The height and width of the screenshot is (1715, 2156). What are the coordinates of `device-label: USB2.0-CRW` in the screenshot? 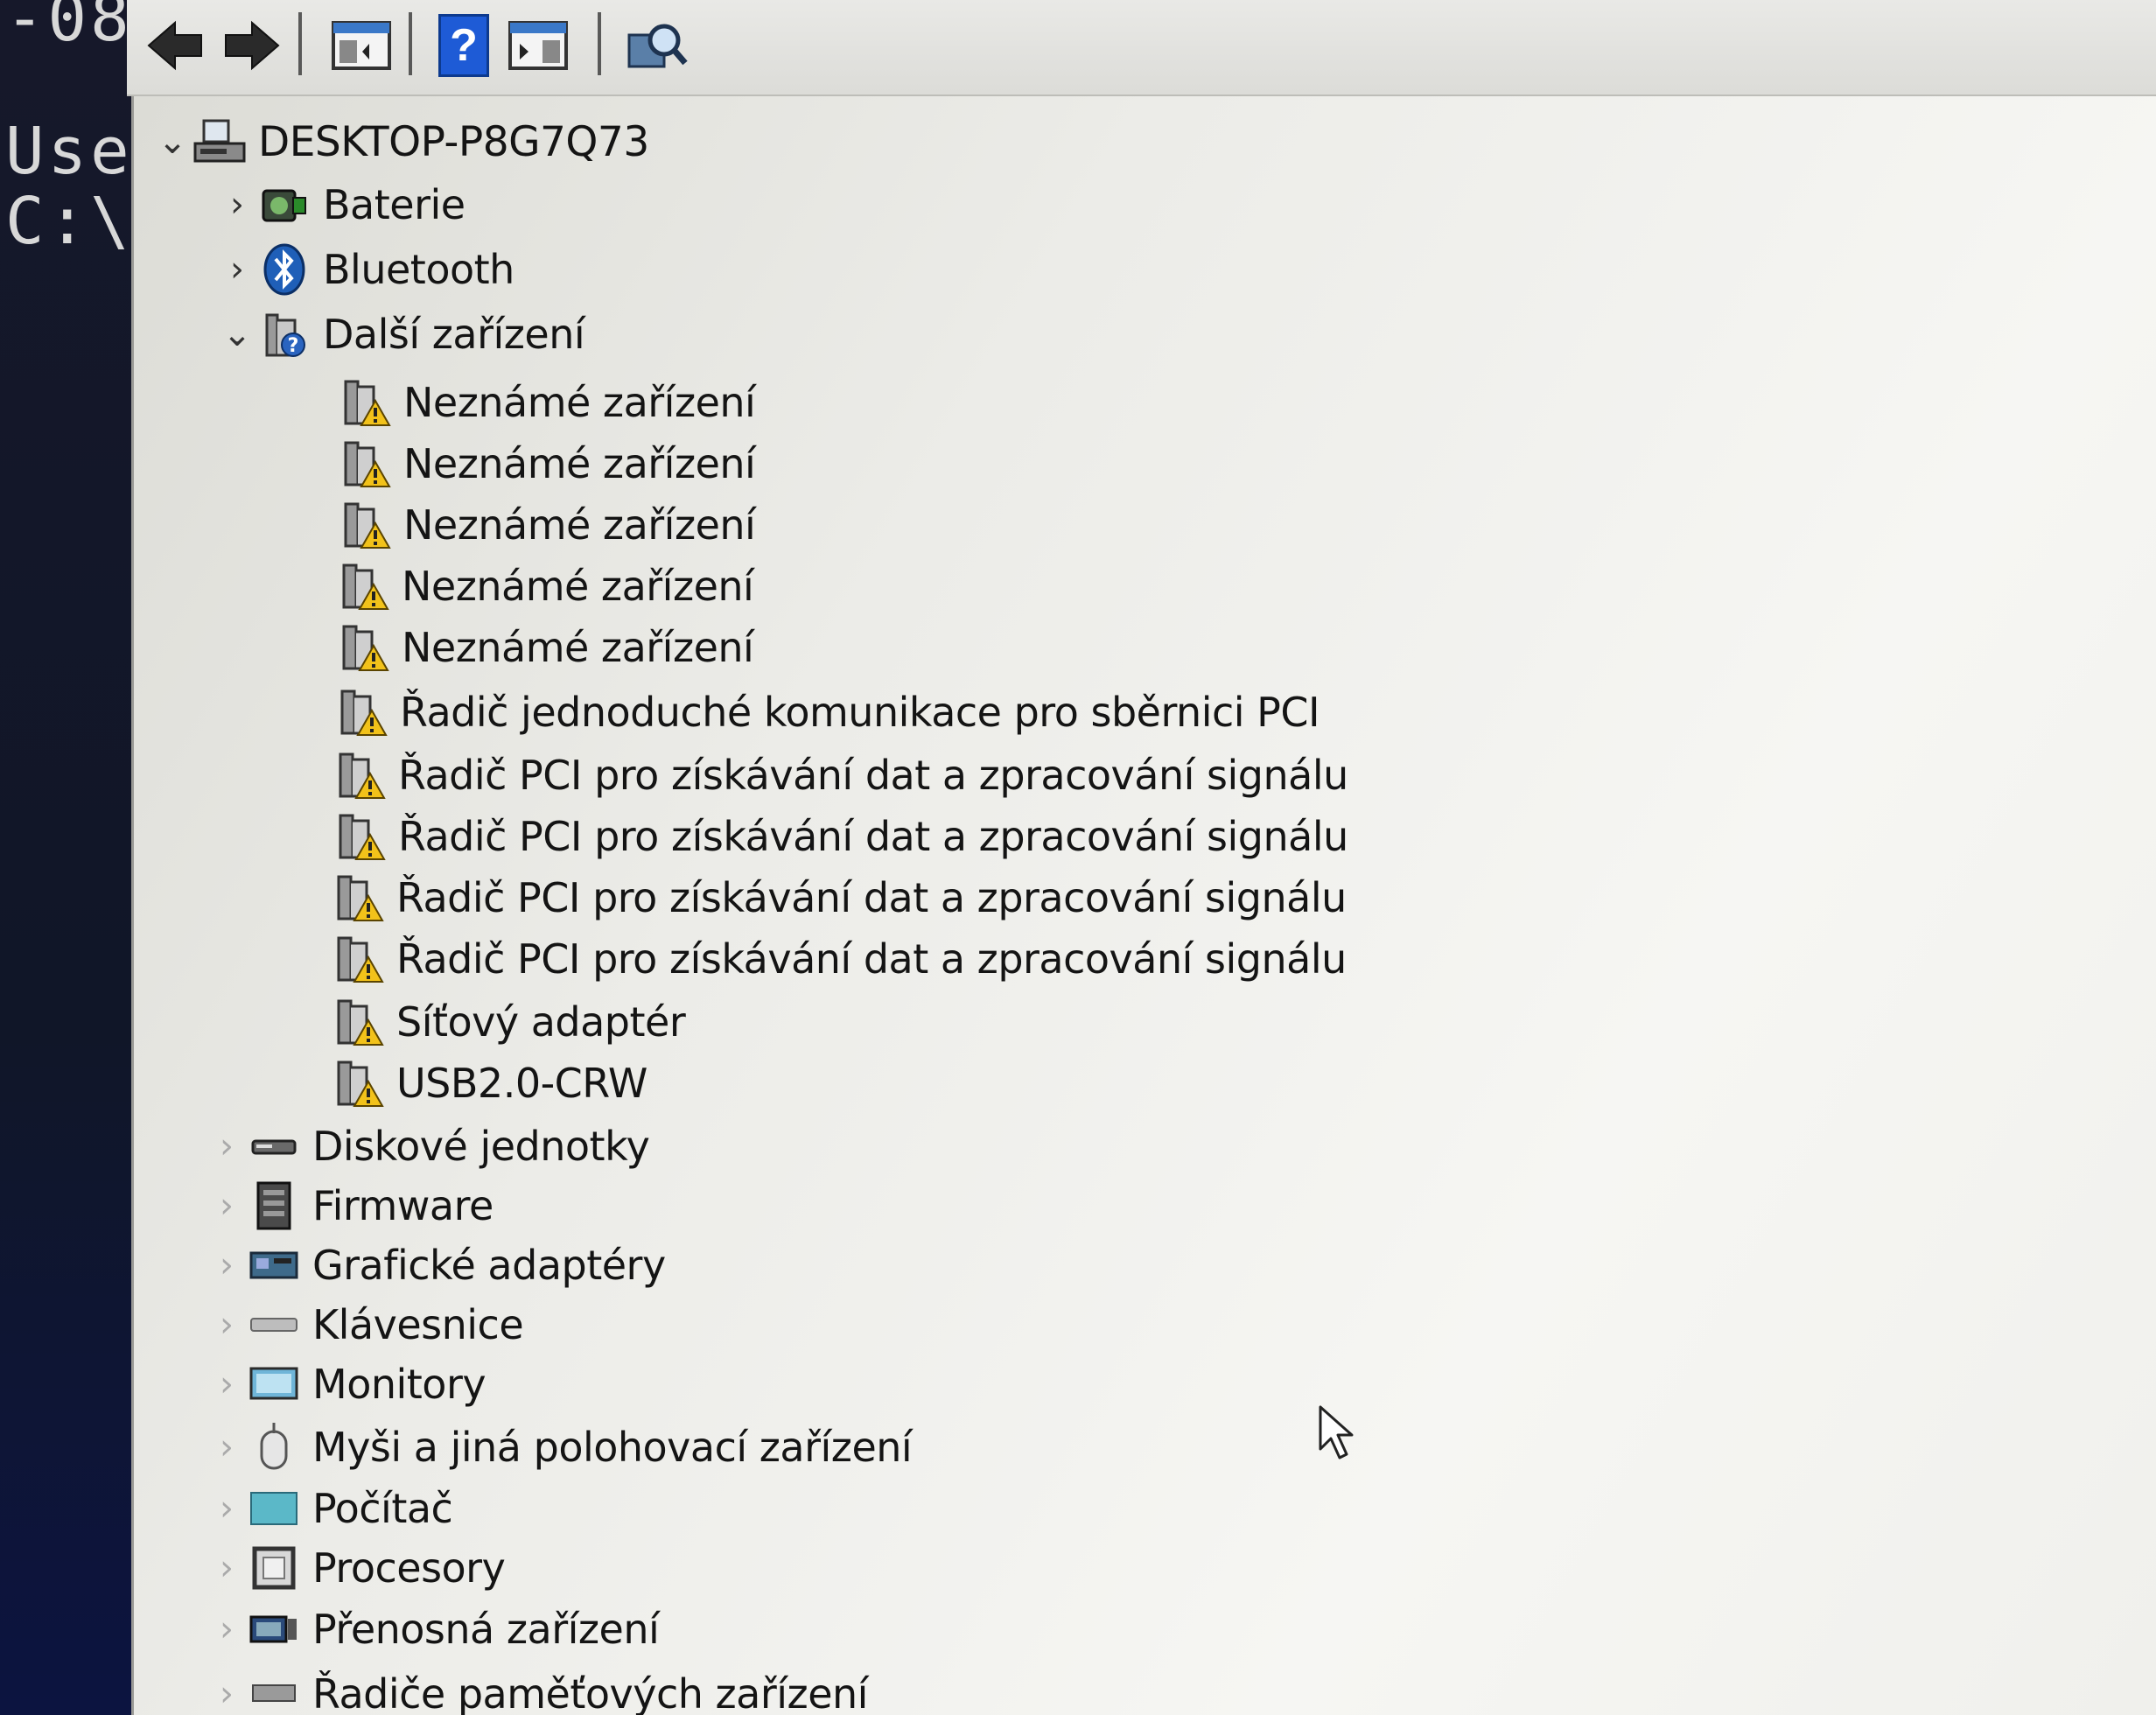 It's located at (522, 1083).